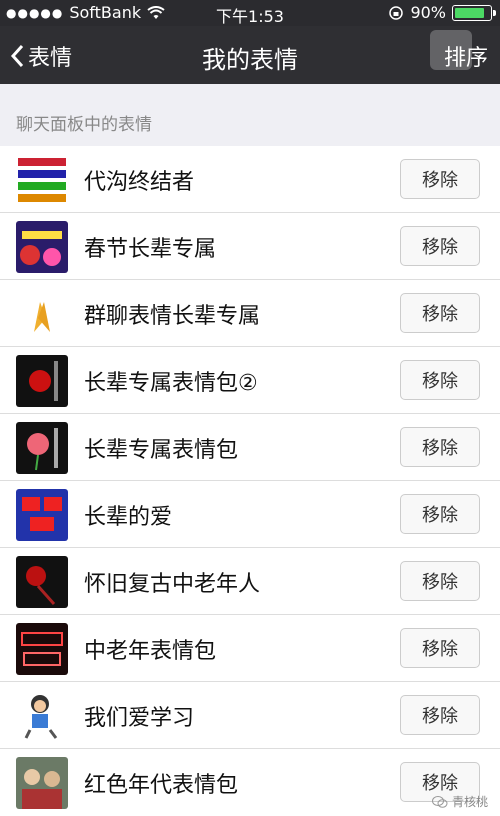  Describe the element at coordinates (42, 448) in the screenshot. I see `pink-rose-thumb` at that location.